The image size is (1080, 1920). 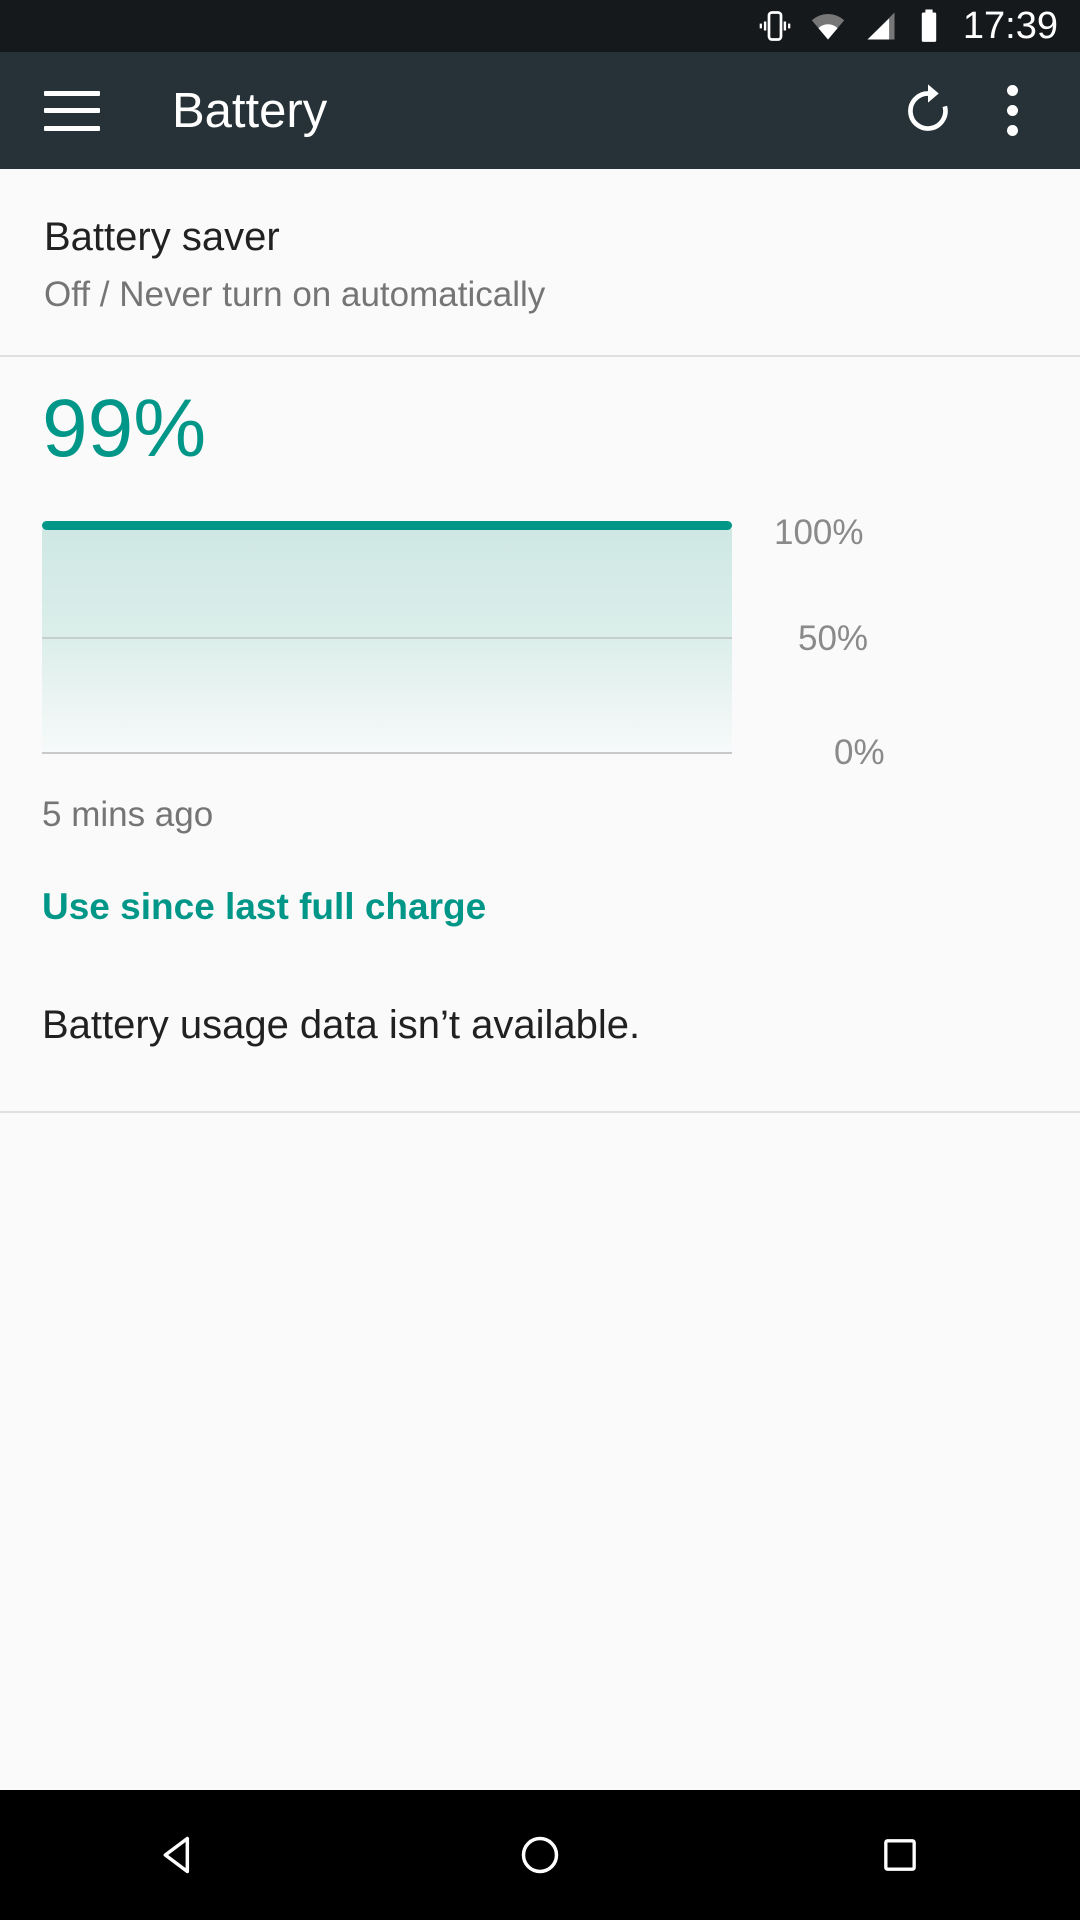 What do you see at coordinates (128, 814) in the screenshot?
I see `chart-timestamp-caption: 5 mins ago` at bounding box center [128, 814].